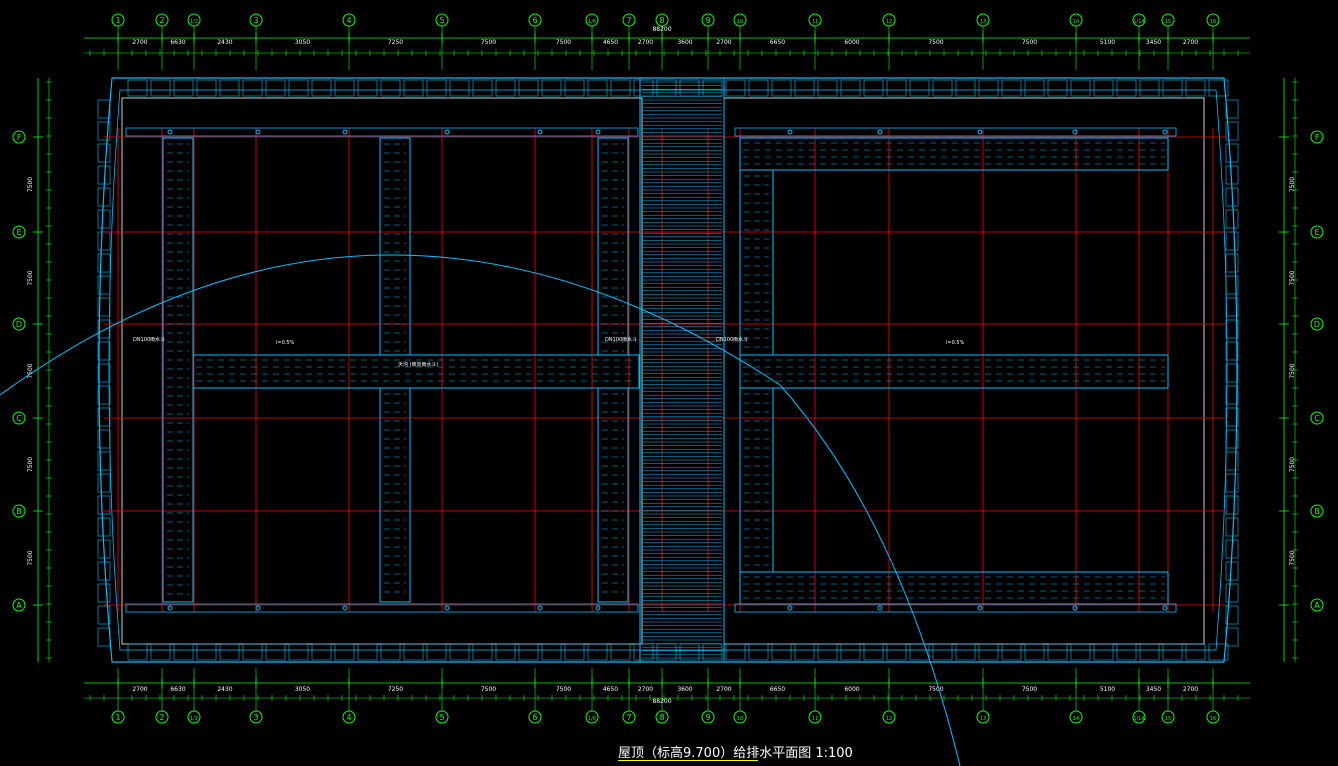  Describe the element at coordinates (661, 29) in the screenshot. I see `overall-dimension-top: 88200` at that location.